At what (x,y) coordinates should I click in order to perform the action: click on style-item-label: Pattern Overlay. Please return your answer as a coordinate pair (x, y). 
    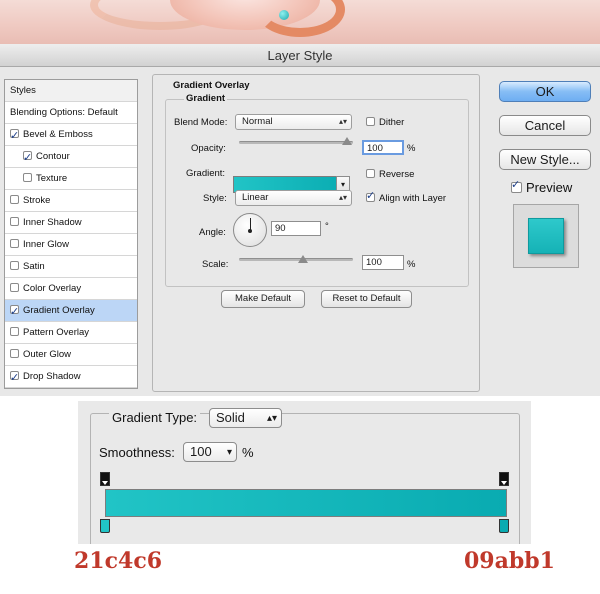
    Looking at the image, I should click on (56, 332).